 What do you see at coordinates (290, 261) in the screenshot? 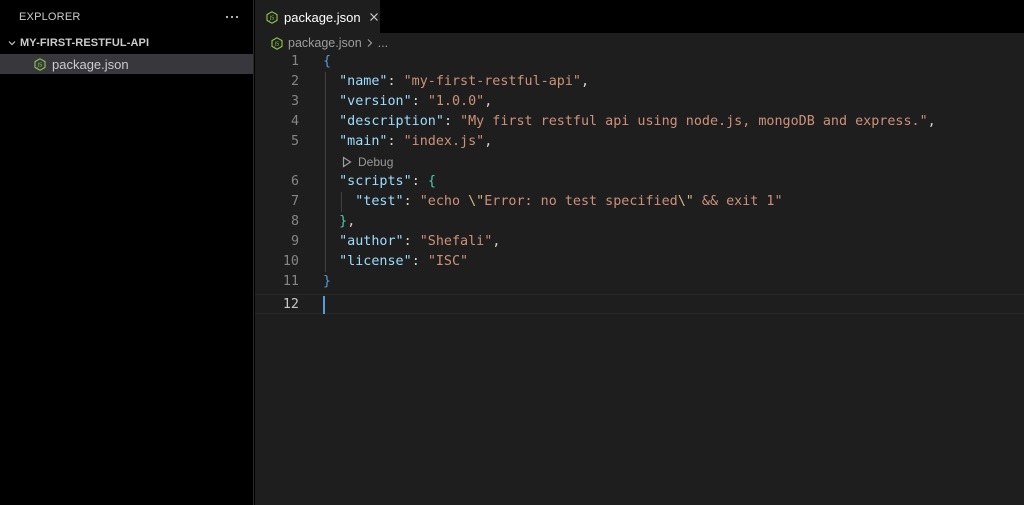
I see `line-number: 10` at bounding box center [290, 261].